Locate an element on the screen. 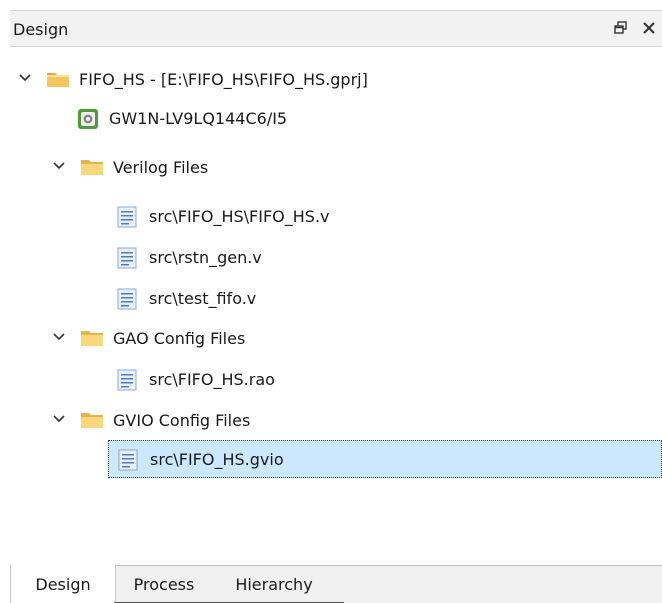  file-label: src\test_fifo.v is located at coordinates (203, 298).